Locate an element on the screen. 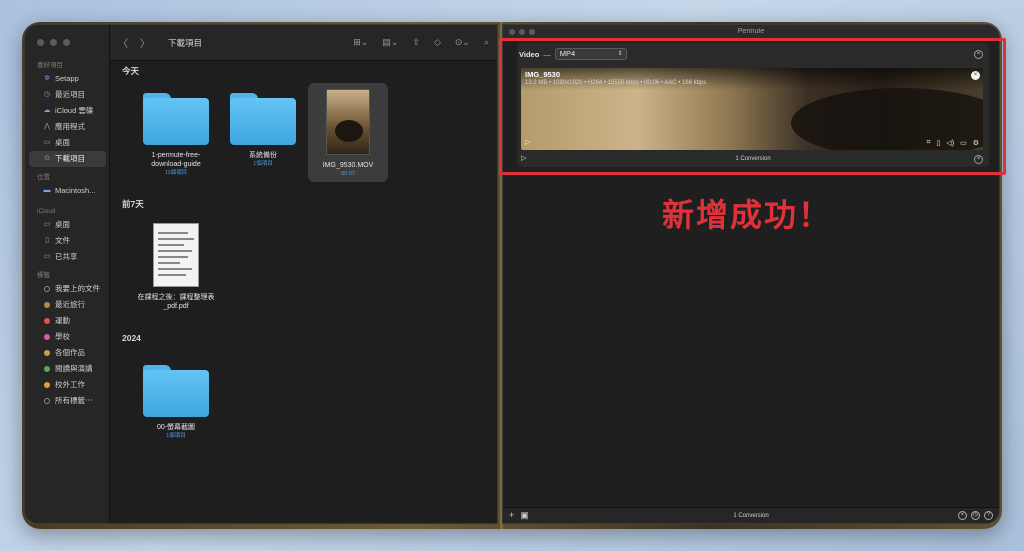 This screenshot has width=1024, height=551. conversion-count: 1 Conversion is located at coordinates (753, 159).